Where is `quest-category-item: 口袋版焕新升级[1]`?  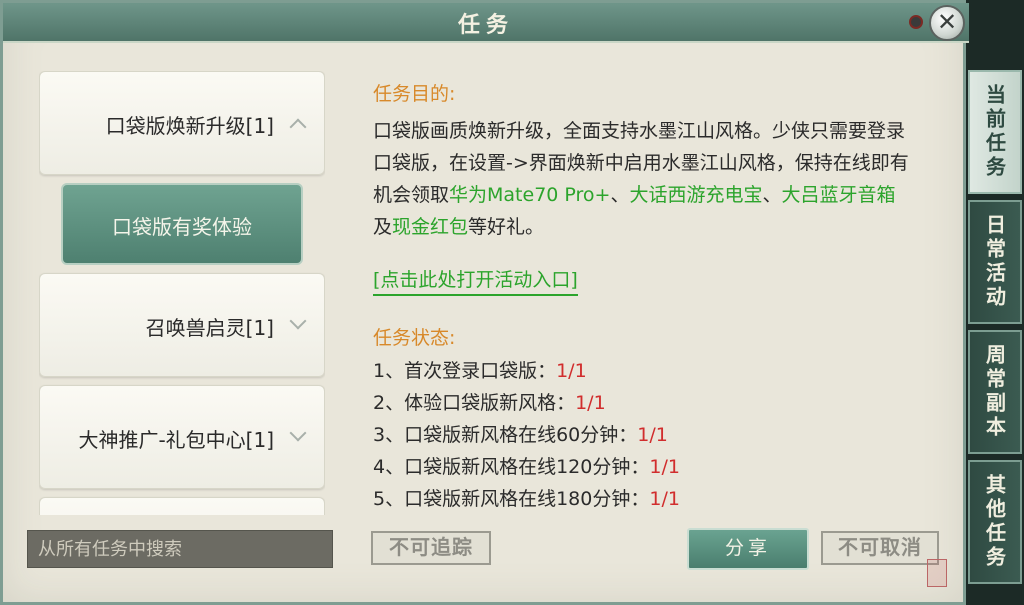 quest-category-item: 口袋版焕新升级[1] is located at coordinates (182, 123).